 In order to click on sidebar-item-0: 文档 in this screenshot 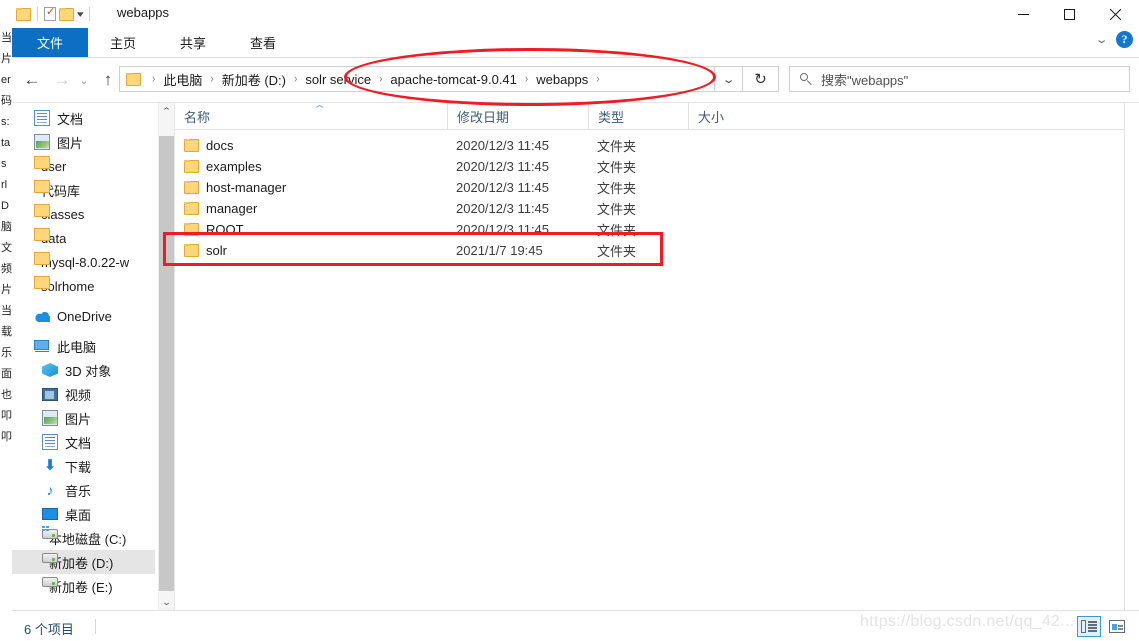, I will do `click(83, 118)`.